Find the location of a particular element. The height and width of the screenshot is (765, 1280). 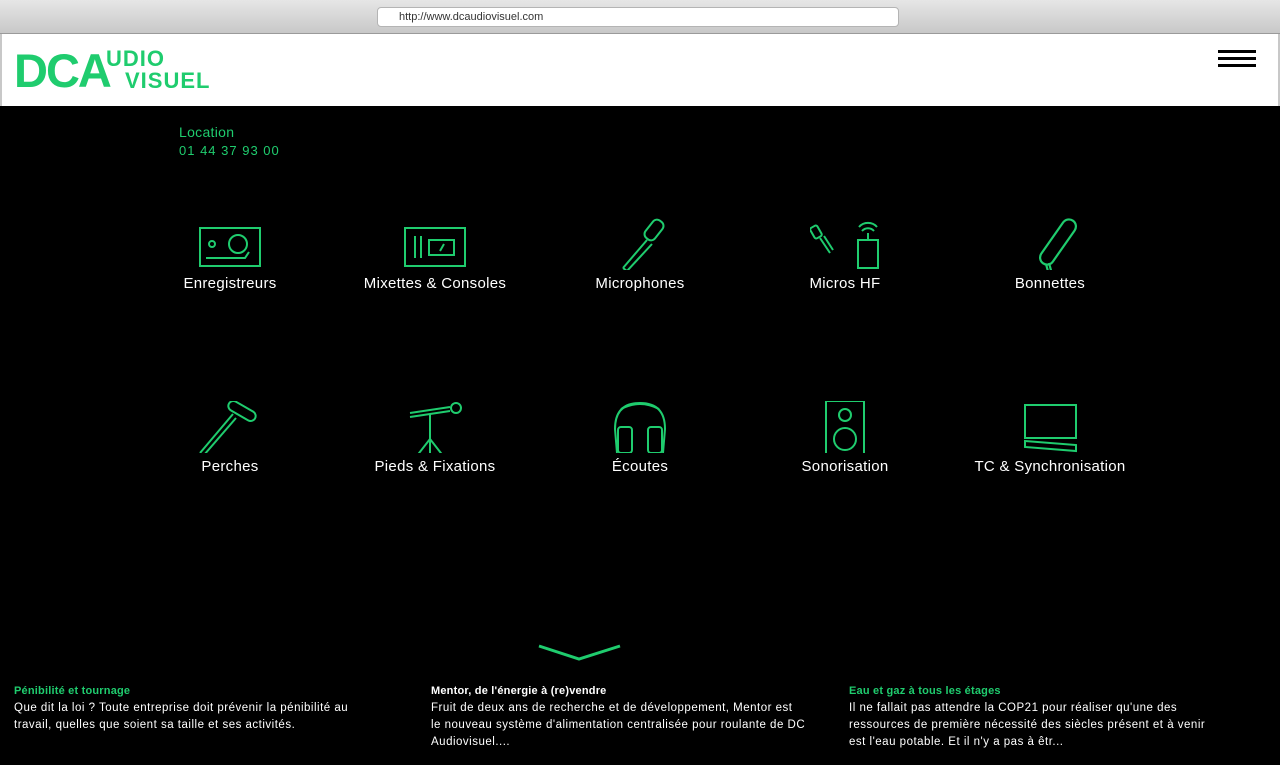

recorder-icon is located at coordinates (230, 247).